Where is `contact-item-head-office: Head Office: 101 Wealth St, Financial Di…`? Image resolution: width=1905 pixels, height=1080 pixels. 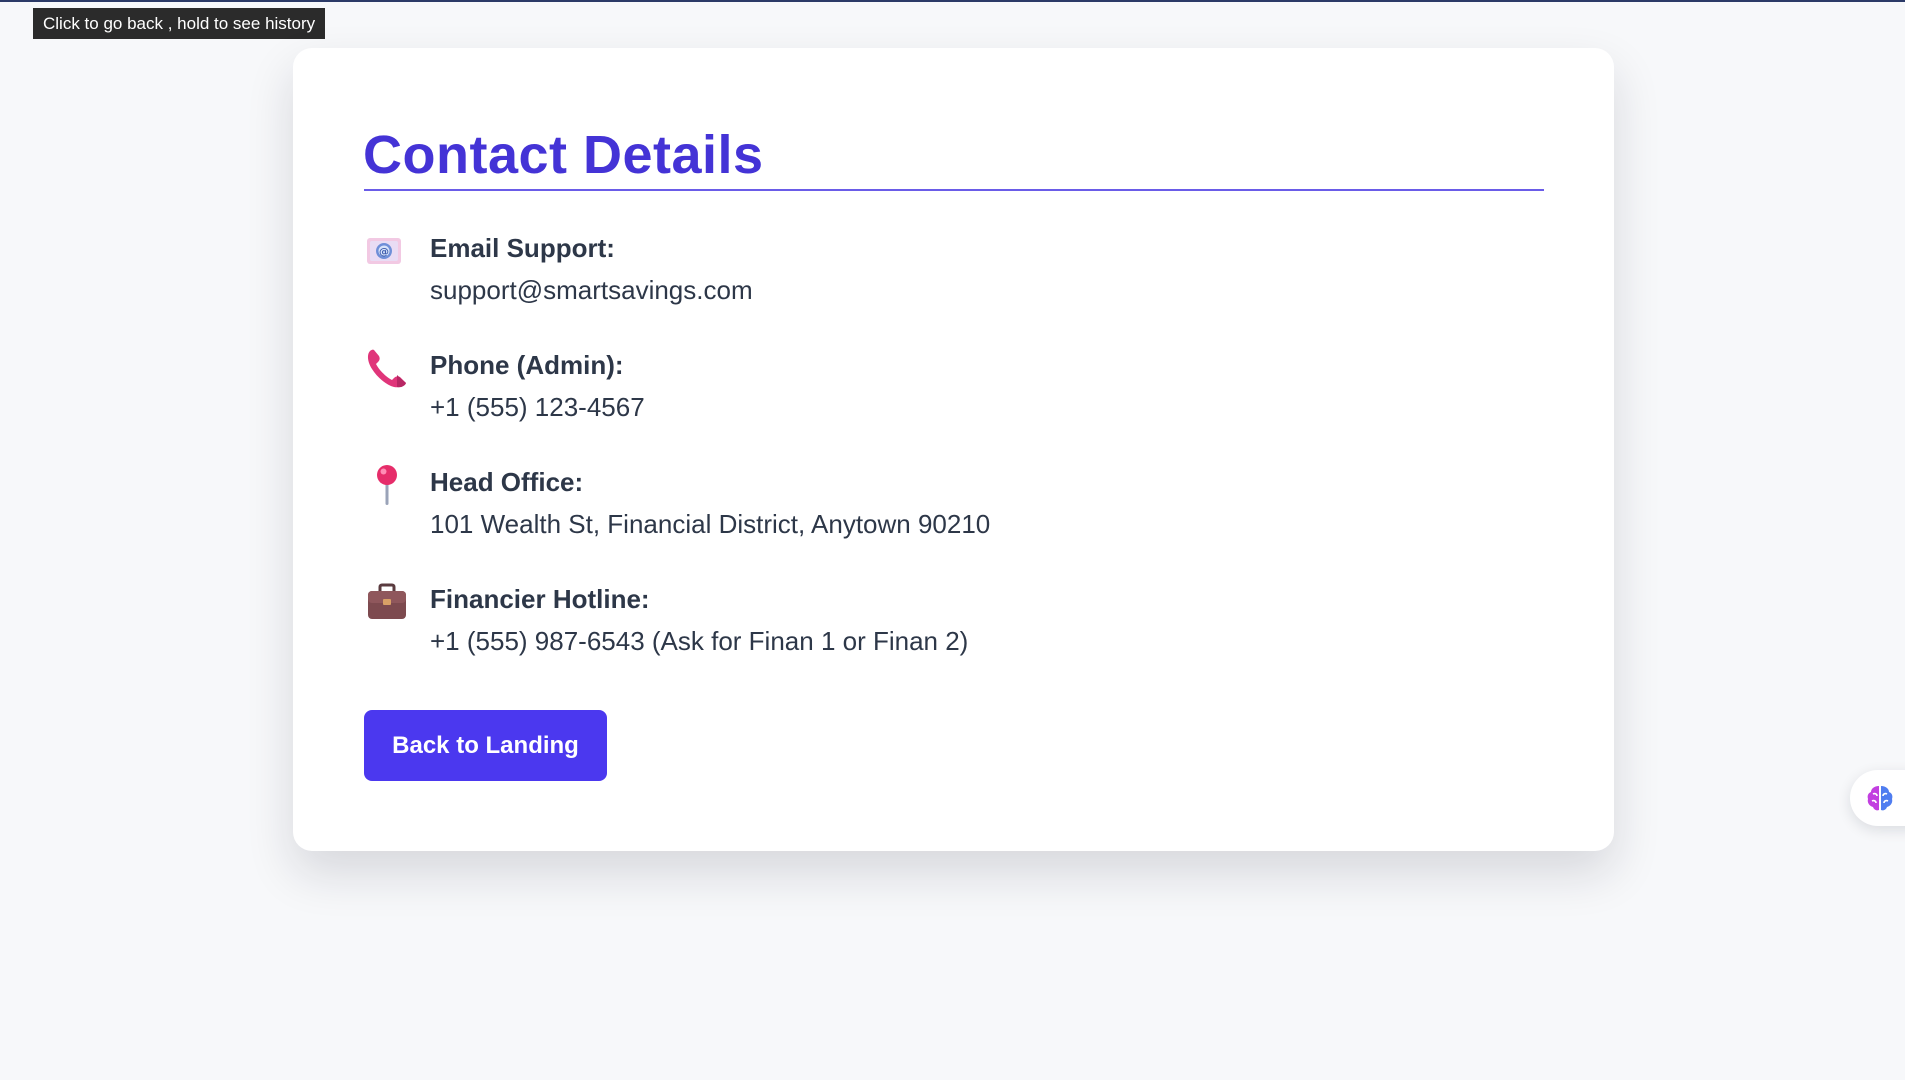 contact-item-head-office: Head Office: 101 Wealth St, Financial Di… is located at coordinates (914, 507).